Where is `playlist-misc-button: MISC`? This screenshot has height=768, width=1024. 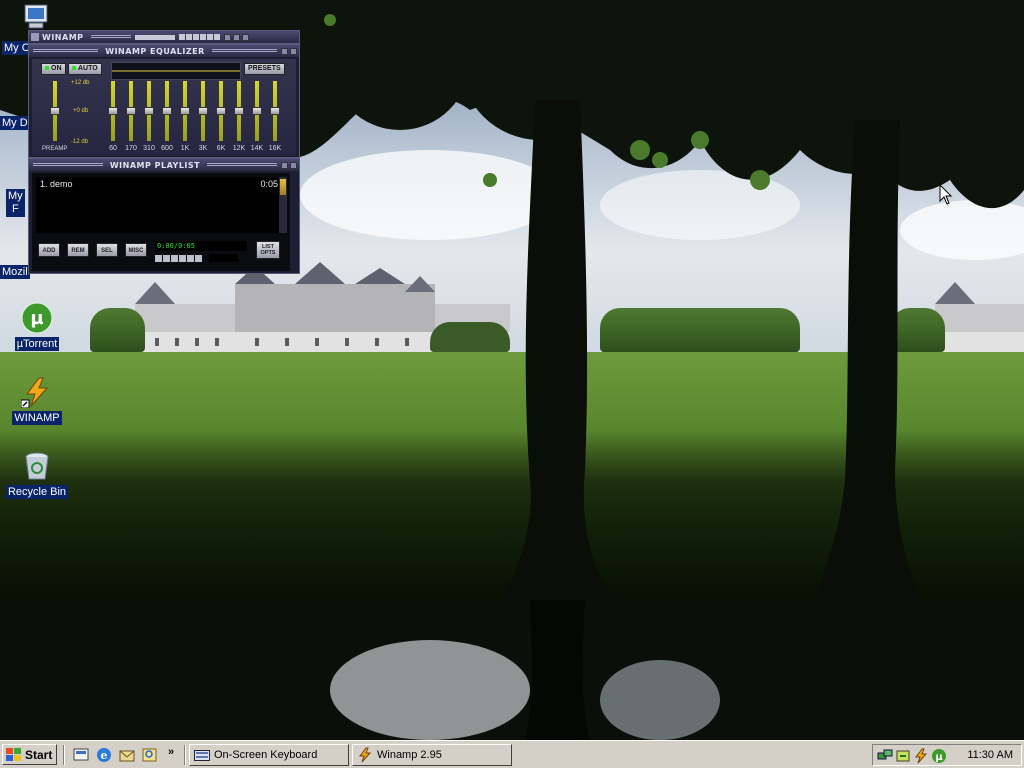
playlist-misc-button: MISC is located at coordinates (136, 250).